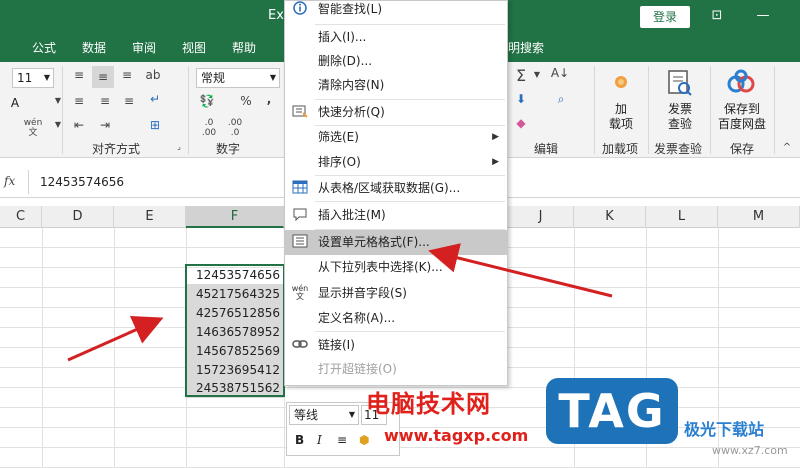 The height and width of the screenshot is (468, 800). What do you see at coordinates (750, 450) in the screenshot?
I see `site-url: www.xz7.com` at bounding box center [750, 450].